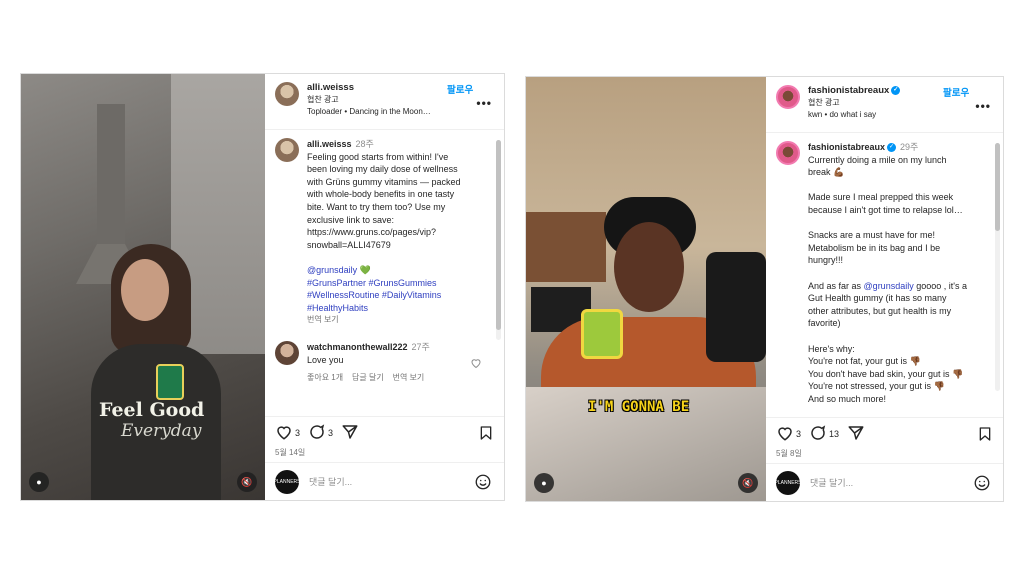 The height and width of the screenshot is (576, 1024). I want to click on caption-line: And as far as, so click(835, 285).